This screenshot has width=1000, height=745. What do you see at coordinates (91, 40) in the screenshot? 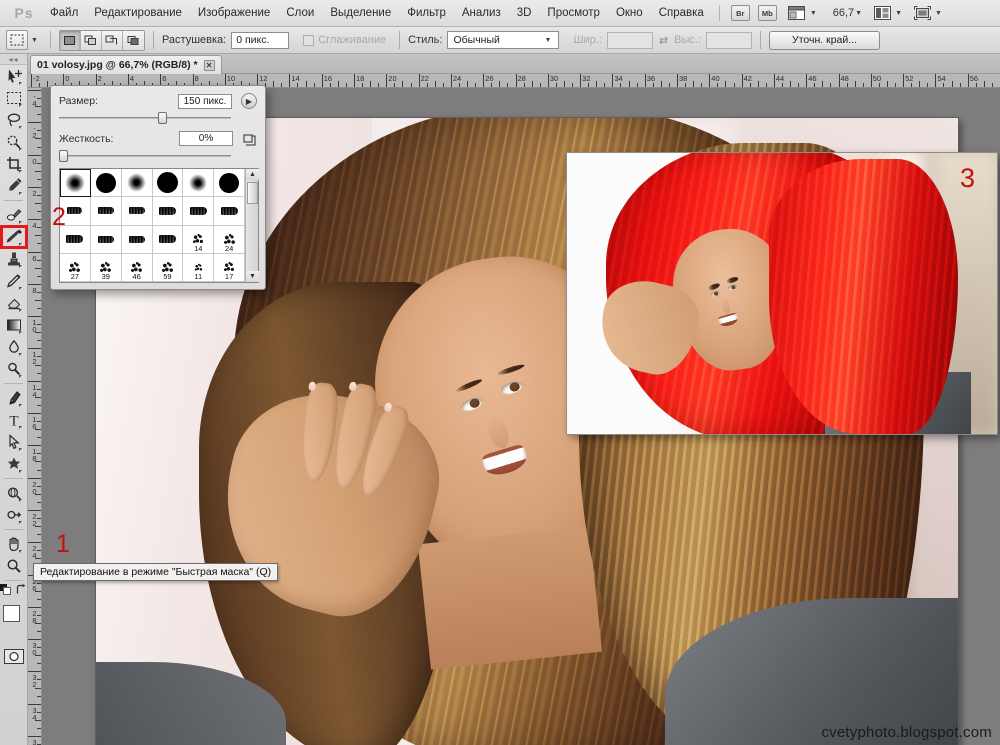
I see `add-to-selection-button` at bounding box center [91, 40].